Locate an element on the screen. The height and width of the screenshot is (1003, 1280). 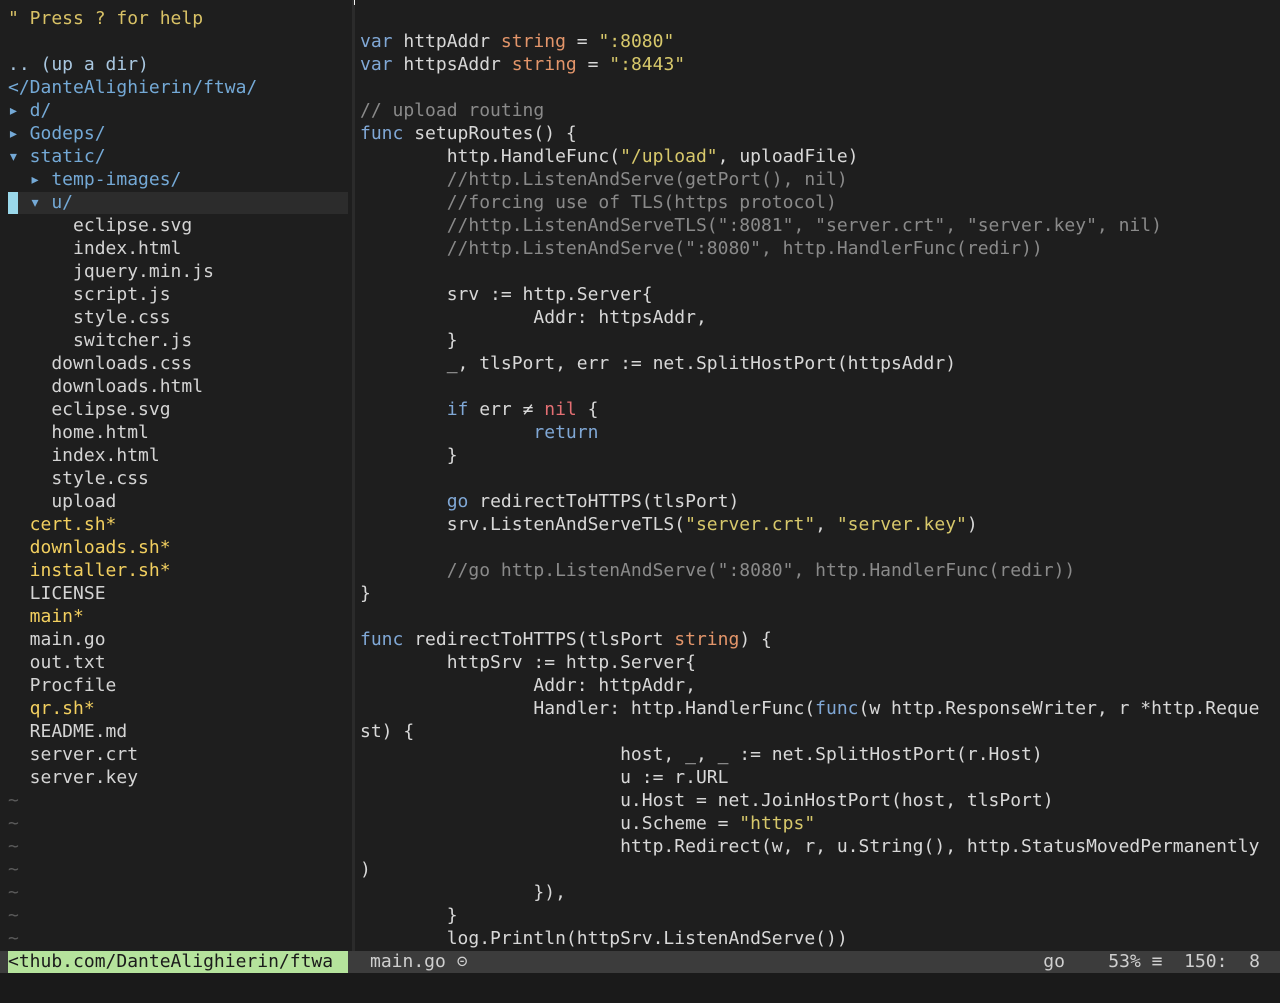
tree-dir-item: ▸ d/ is located at coordinates (178, 110).